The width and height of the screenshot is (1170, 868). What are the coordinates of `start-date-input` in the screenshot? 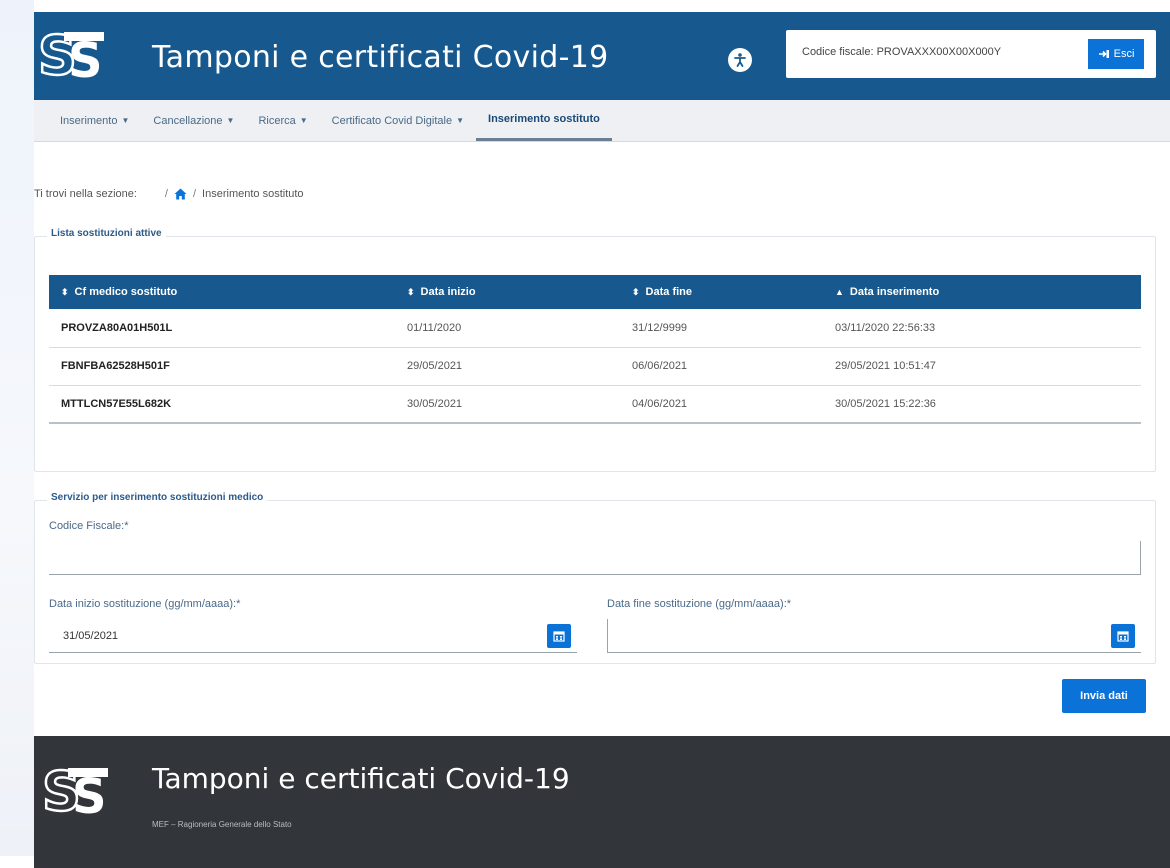 It's located at (313, 636).